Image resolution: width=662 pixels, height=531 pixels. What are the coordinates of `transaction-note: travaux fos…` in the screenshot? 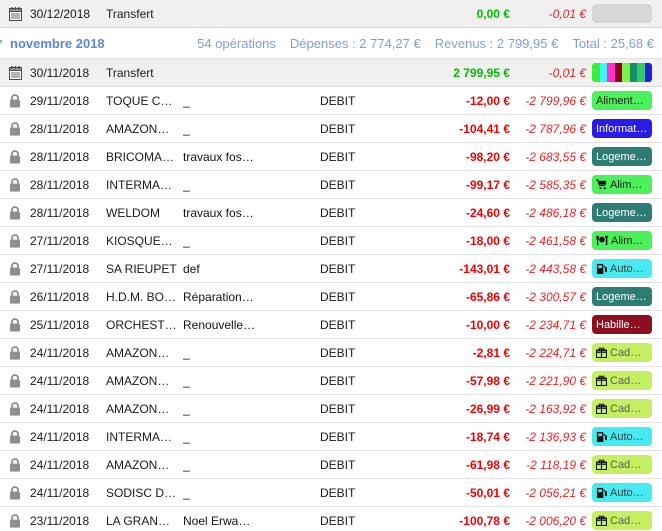 It's located at (218, 156).